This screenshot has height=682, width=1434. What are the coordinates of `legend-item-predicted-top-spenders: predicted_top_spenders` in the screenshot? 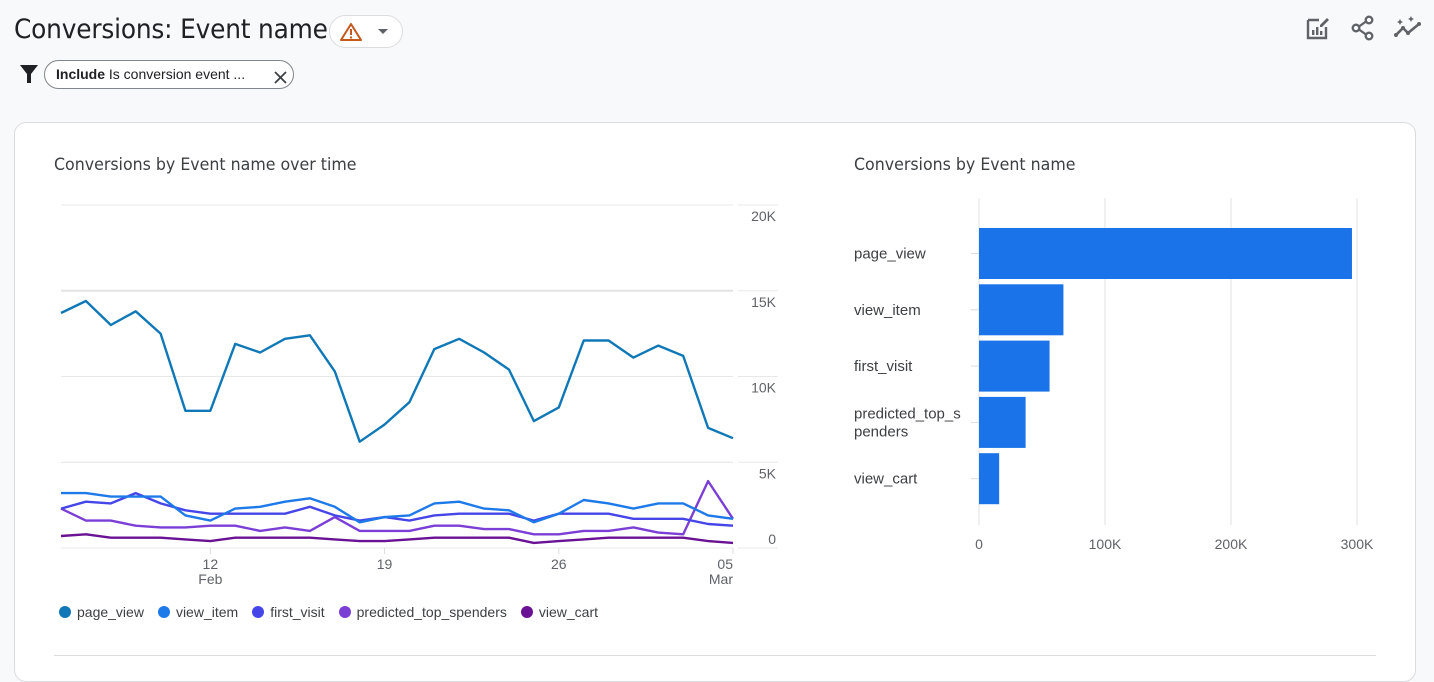 It's located at (422, 612).